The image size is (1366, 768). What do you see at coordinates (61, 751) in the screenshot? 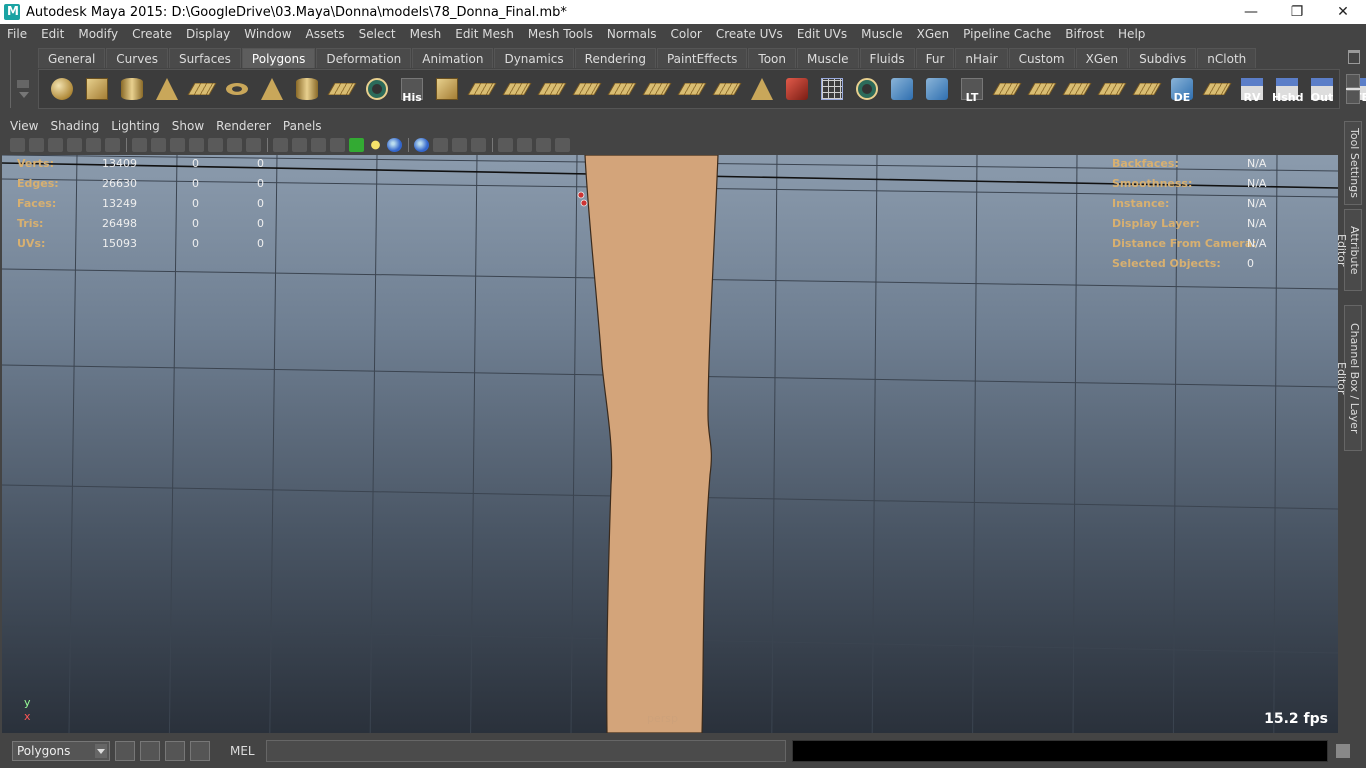
I see `menu-set-select: Polygons` at bounding box center [61, 751].